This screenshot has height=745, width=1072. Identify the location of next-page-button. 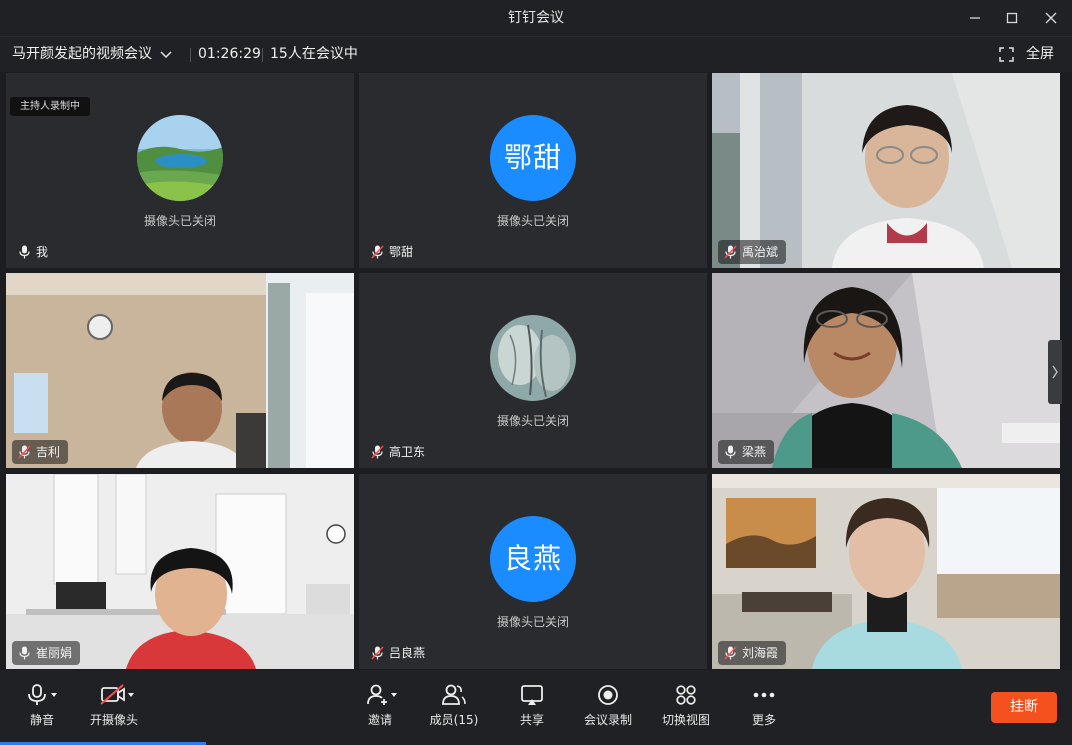
(1055, 372).